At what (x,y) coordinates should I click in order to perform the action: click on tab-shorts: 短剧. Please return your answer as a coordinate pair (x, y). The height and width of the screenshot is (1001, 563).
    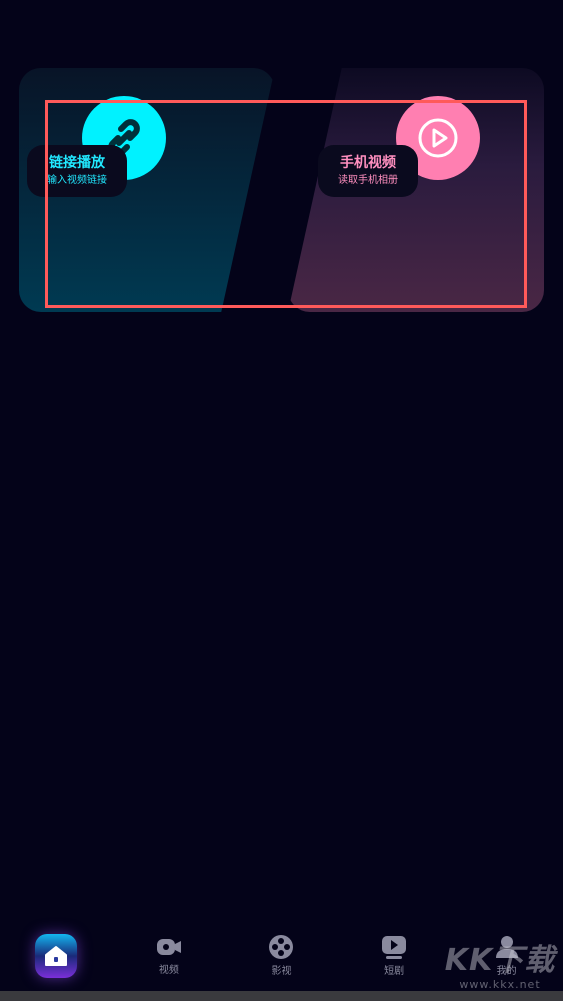
    Looking at the image, I should click on (394, 956).